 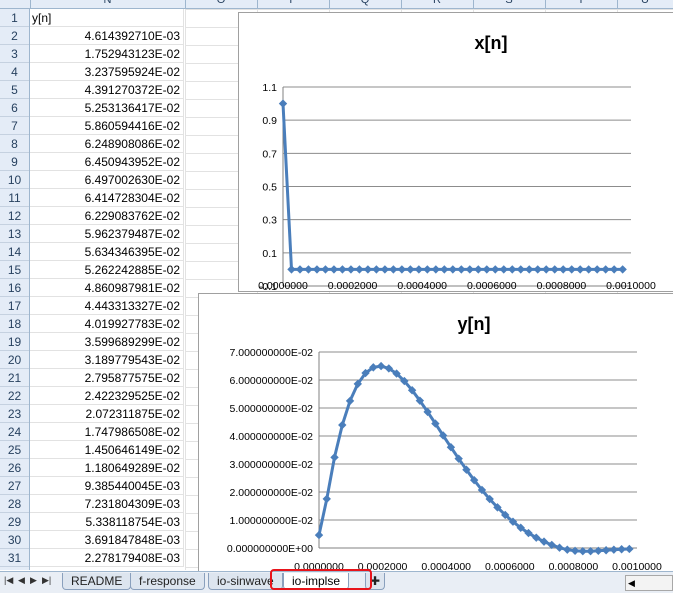 What do you see at coordinates (107, 306) in the screenshot?
I see `cell-value: 4.443313327E-02` at bounding box center [107, 306].